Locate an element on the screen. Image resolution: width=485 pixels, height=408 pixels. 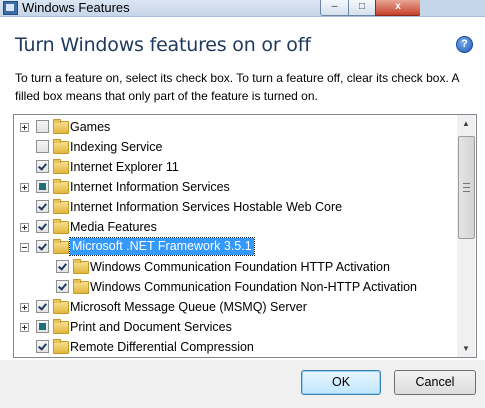
feature-label: Microsoft Message Queue (MSMQ) Server is located at coordinates (188, 307).